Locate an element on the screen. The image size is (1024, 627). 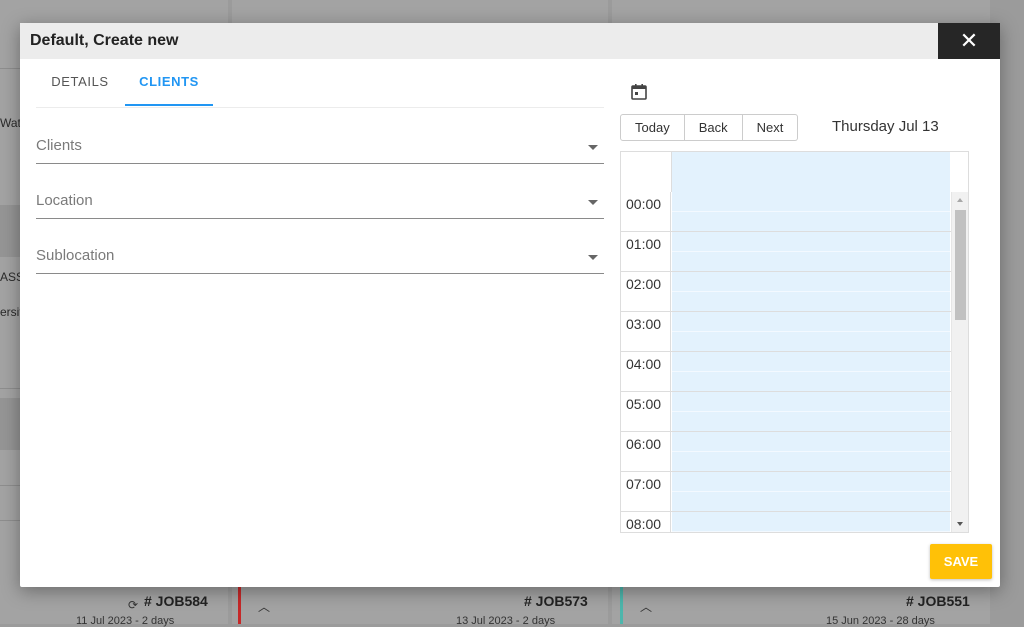
back-button: Back is located at coordinates (713, 127).